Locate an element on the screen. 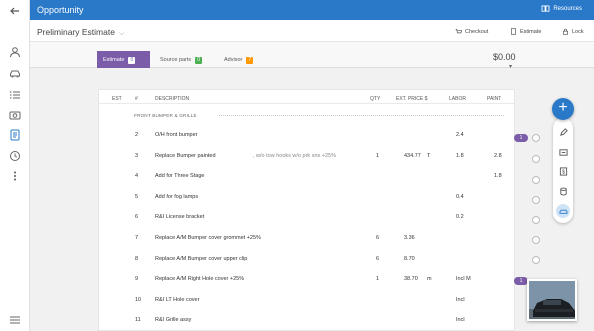 The image size is (594, 331). line-number: 4 is located at coordinates (137, 176).